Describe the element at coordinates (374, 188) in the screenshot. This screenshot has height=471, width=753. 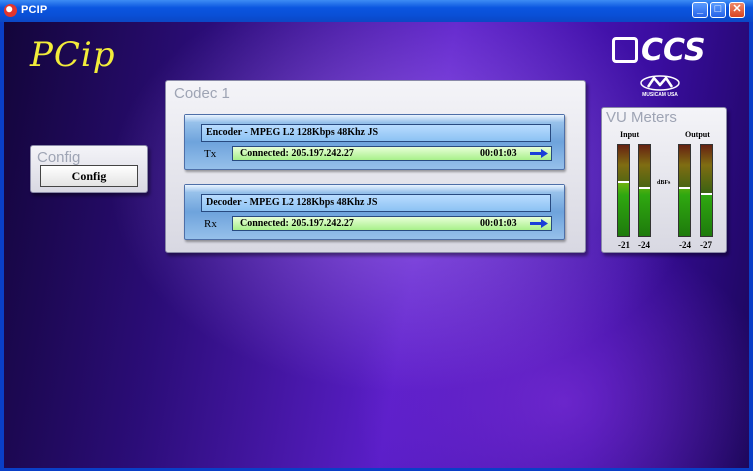
I see `decoder-top-stripe` at that location.